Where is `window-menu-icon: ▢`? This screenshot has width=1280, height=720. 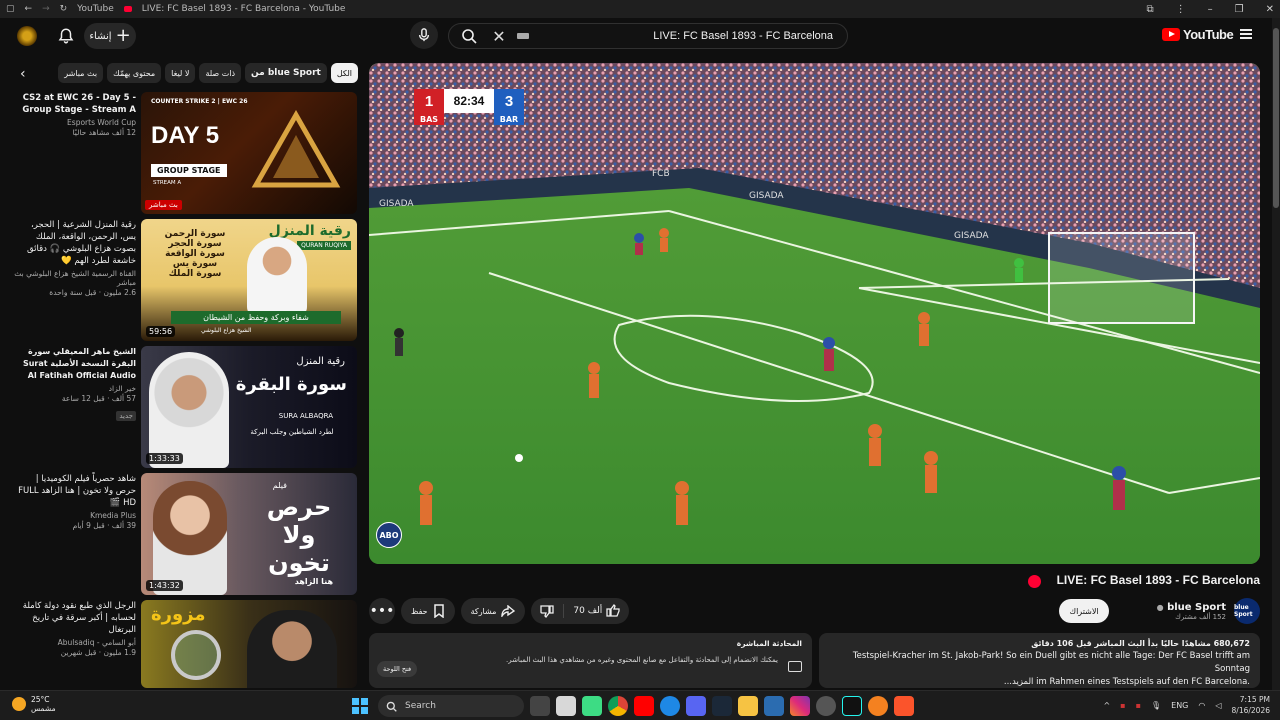 window-menu-icon: ▢ is located at coordinates (10, 9).